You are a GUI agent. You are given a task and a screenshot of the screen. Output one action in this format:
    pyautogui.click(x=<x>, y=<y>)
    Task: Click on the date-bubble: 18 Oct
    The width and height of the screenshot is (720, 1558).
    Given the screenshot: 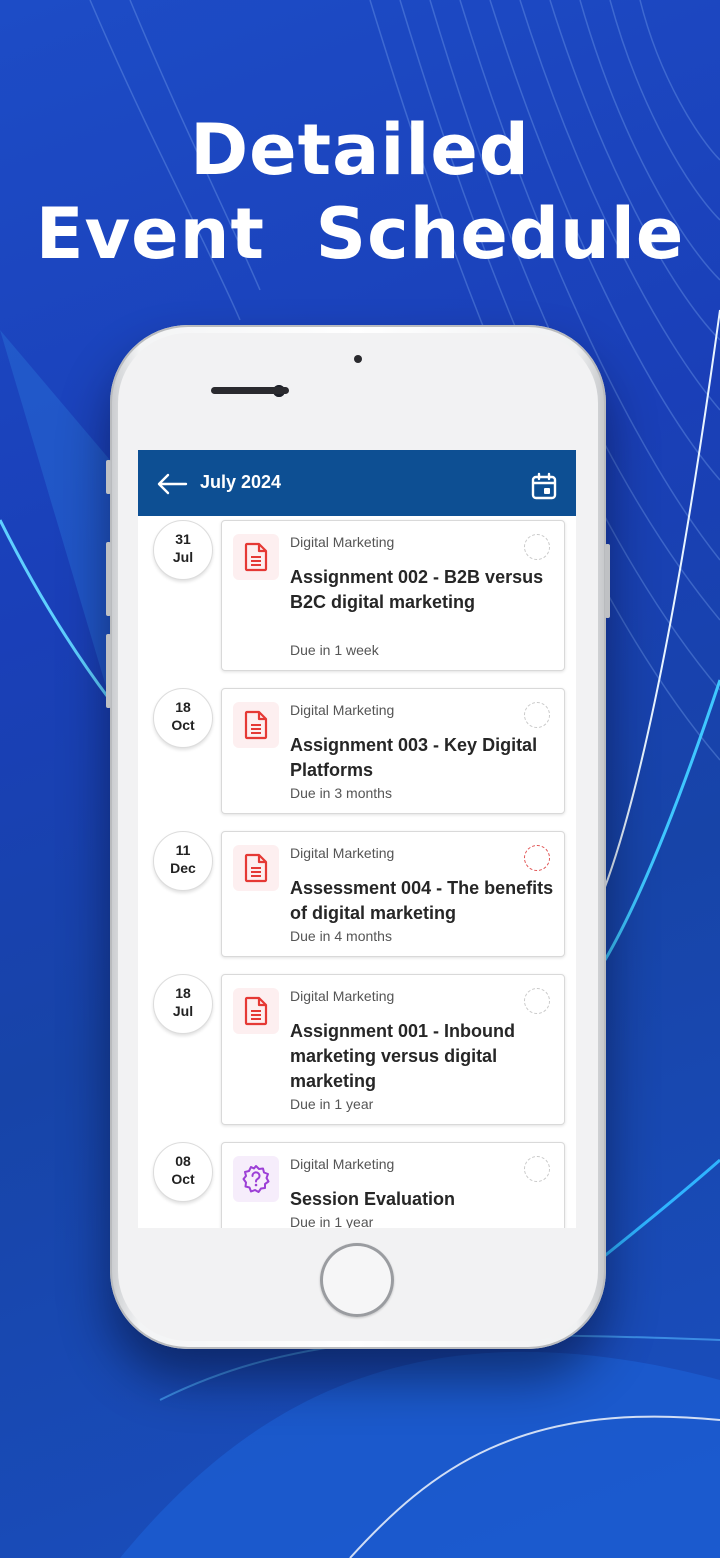 What is the action you would take?
    pyautogui.click(x=183, y=718)
    